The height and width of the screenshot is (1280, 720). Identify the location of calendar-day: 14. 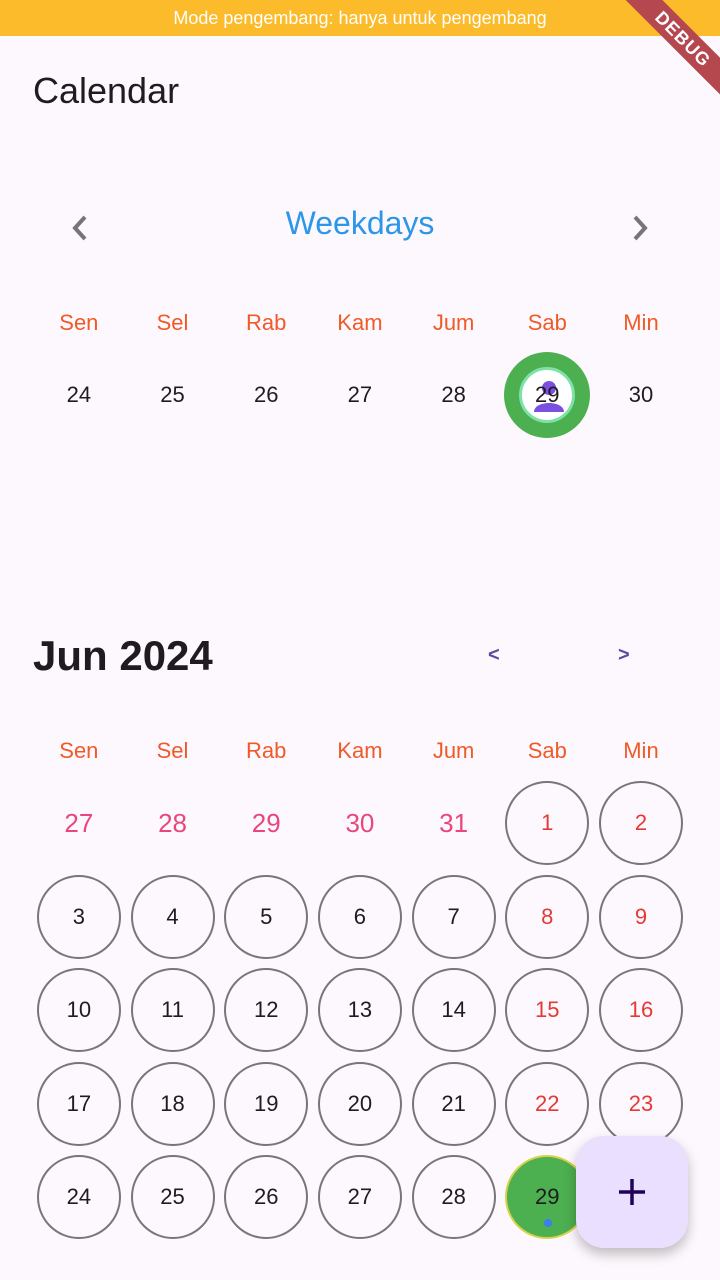
(453, 1010).